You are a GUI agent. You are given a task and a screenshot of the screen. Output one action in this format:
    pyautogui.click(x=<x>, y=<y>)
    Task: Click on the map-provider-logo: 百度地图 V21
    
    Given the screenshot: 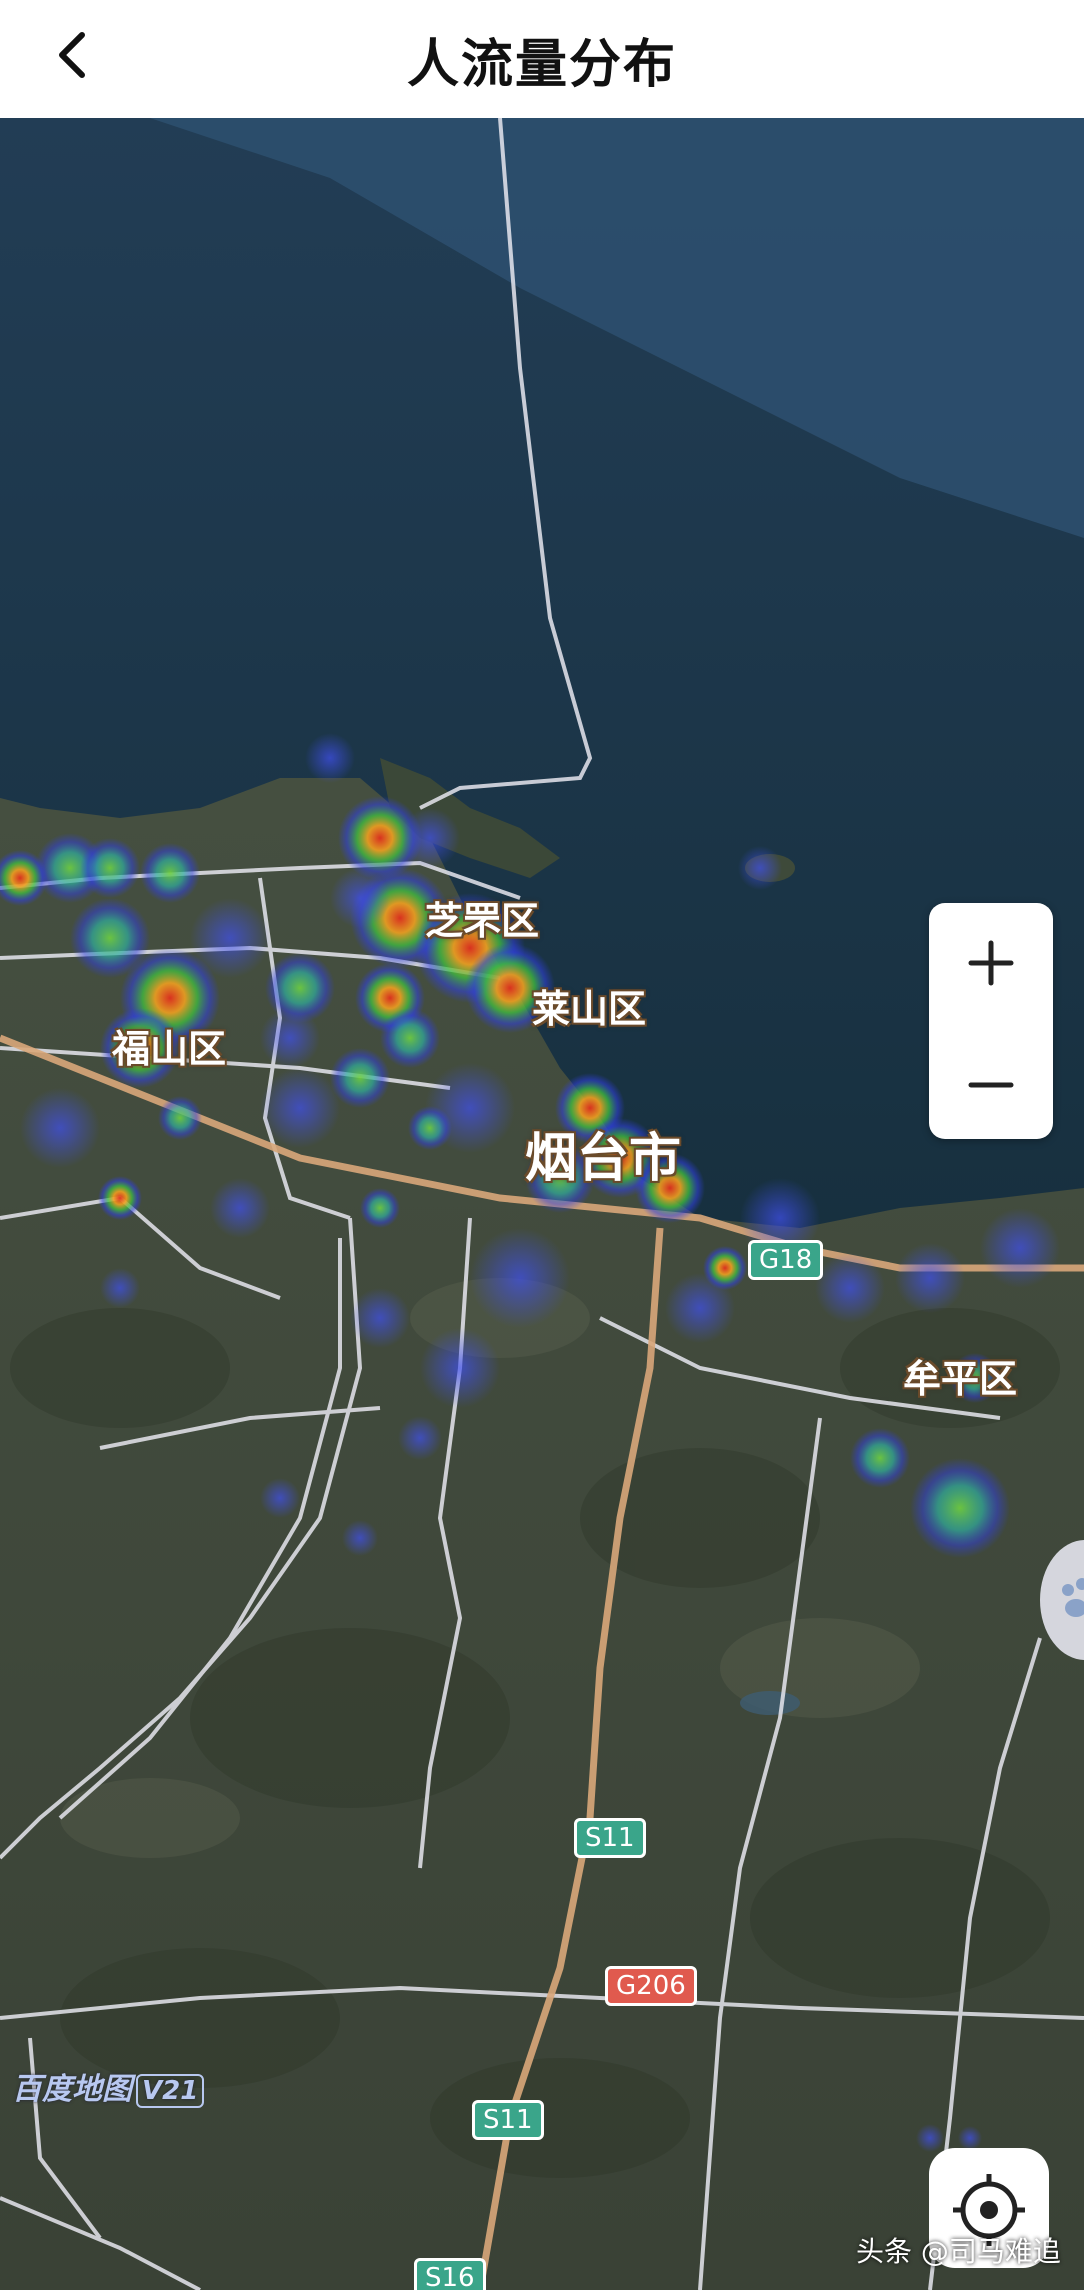 What is the action you would take?
    pyautogui.click(x=108, y=2086)
    